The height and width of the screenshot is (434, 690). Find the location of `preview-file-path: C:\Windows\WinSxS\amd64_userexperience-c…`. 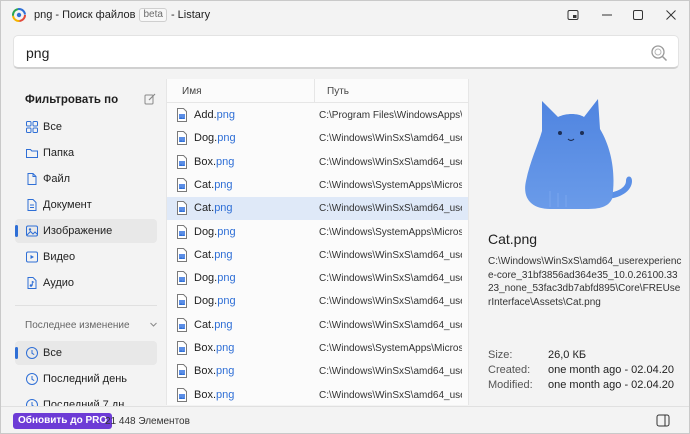

preview-file-path: C:\Windows\WinSxS\amd64_userexperience-c… is located at coordinates (585, 282).